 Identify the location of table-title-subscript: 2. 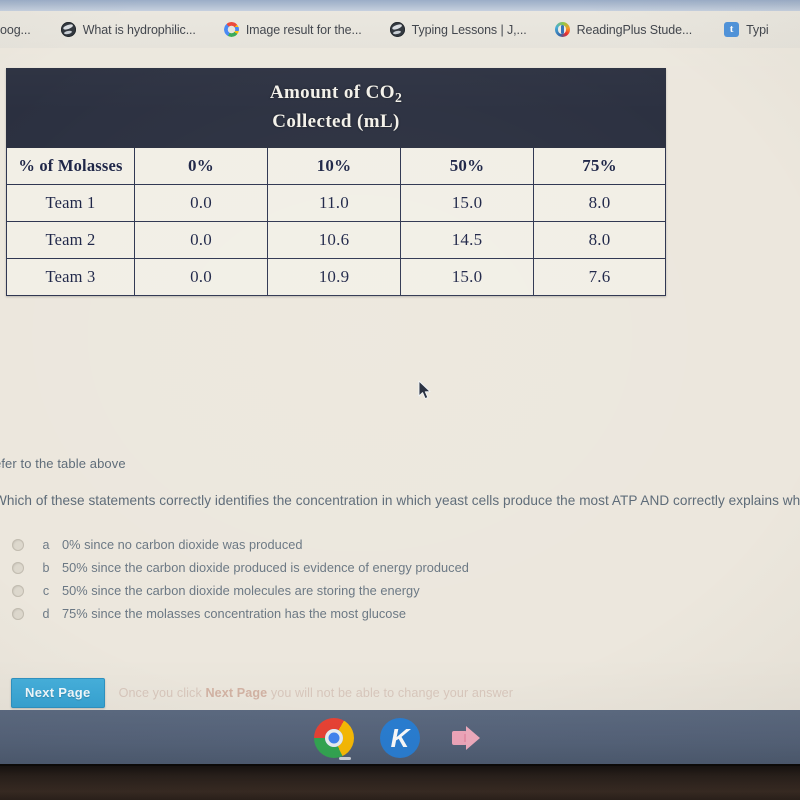
(398, 97).